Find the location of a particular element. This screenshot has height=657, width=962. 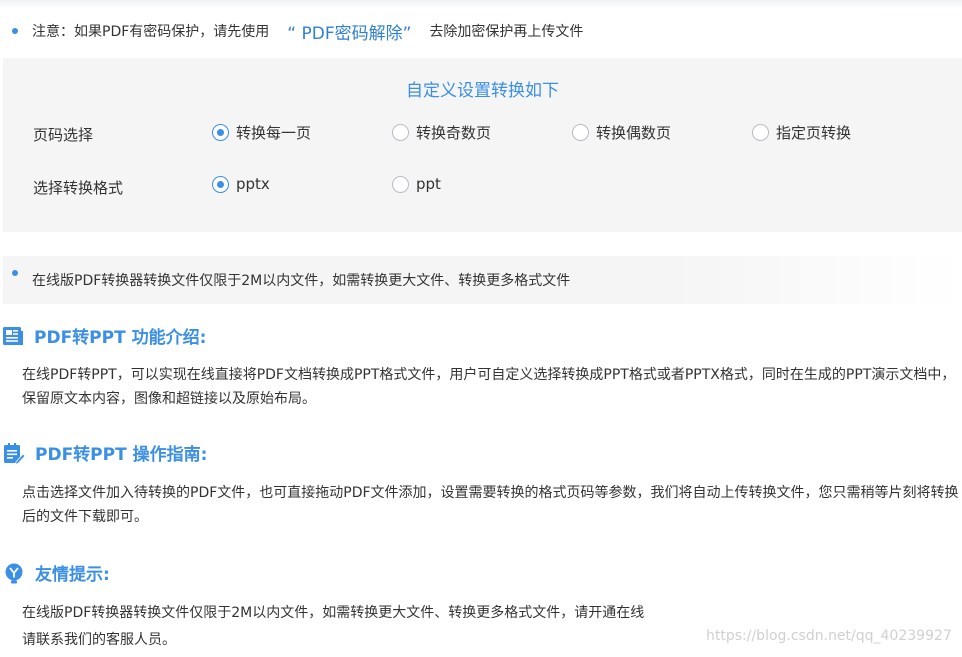

tips-bulb-icon is located at coordinates (14, 573).